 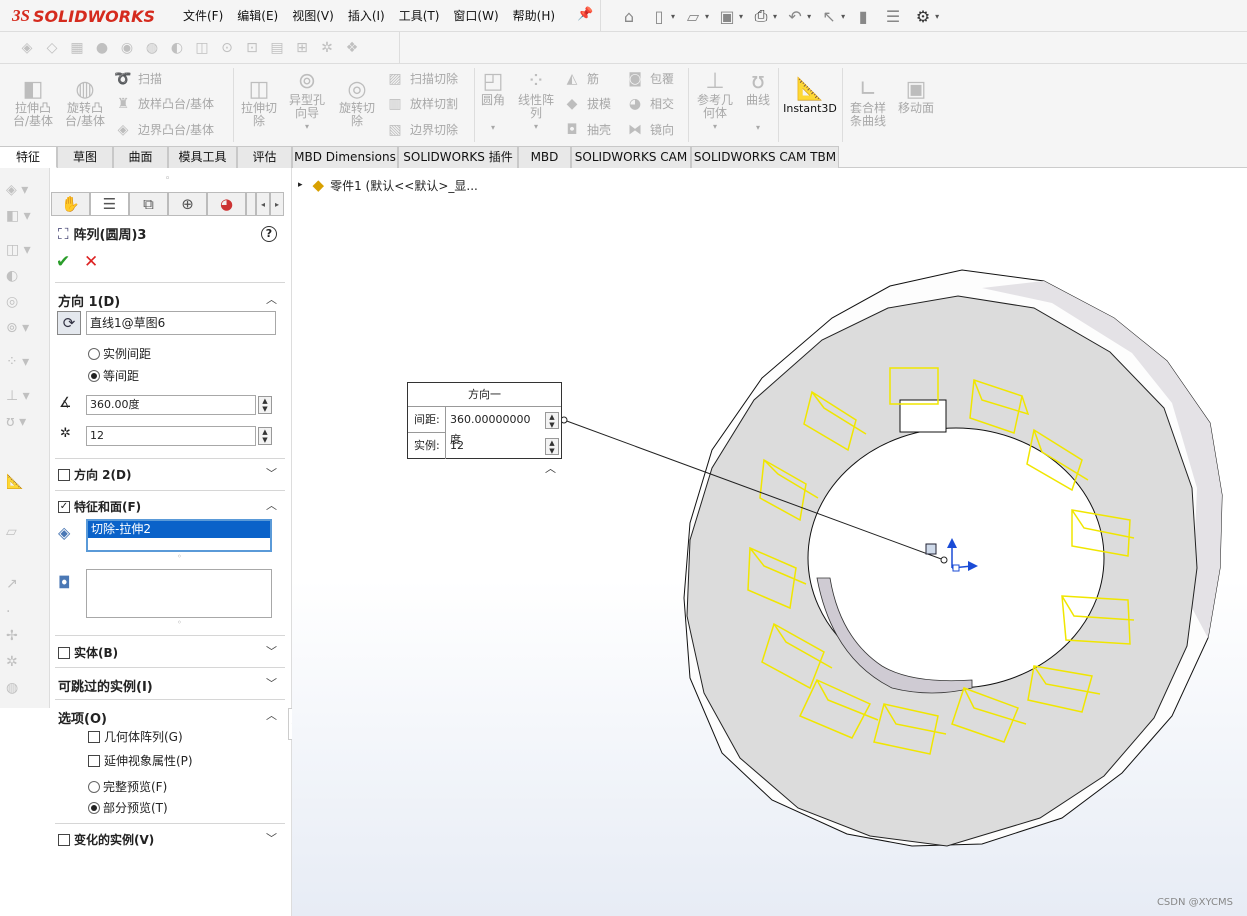 What do you see at coordinates (88, 652) in the screenshot?
I see `bodies-checkbox: 实体(B)` at bounding box center [88, 652].